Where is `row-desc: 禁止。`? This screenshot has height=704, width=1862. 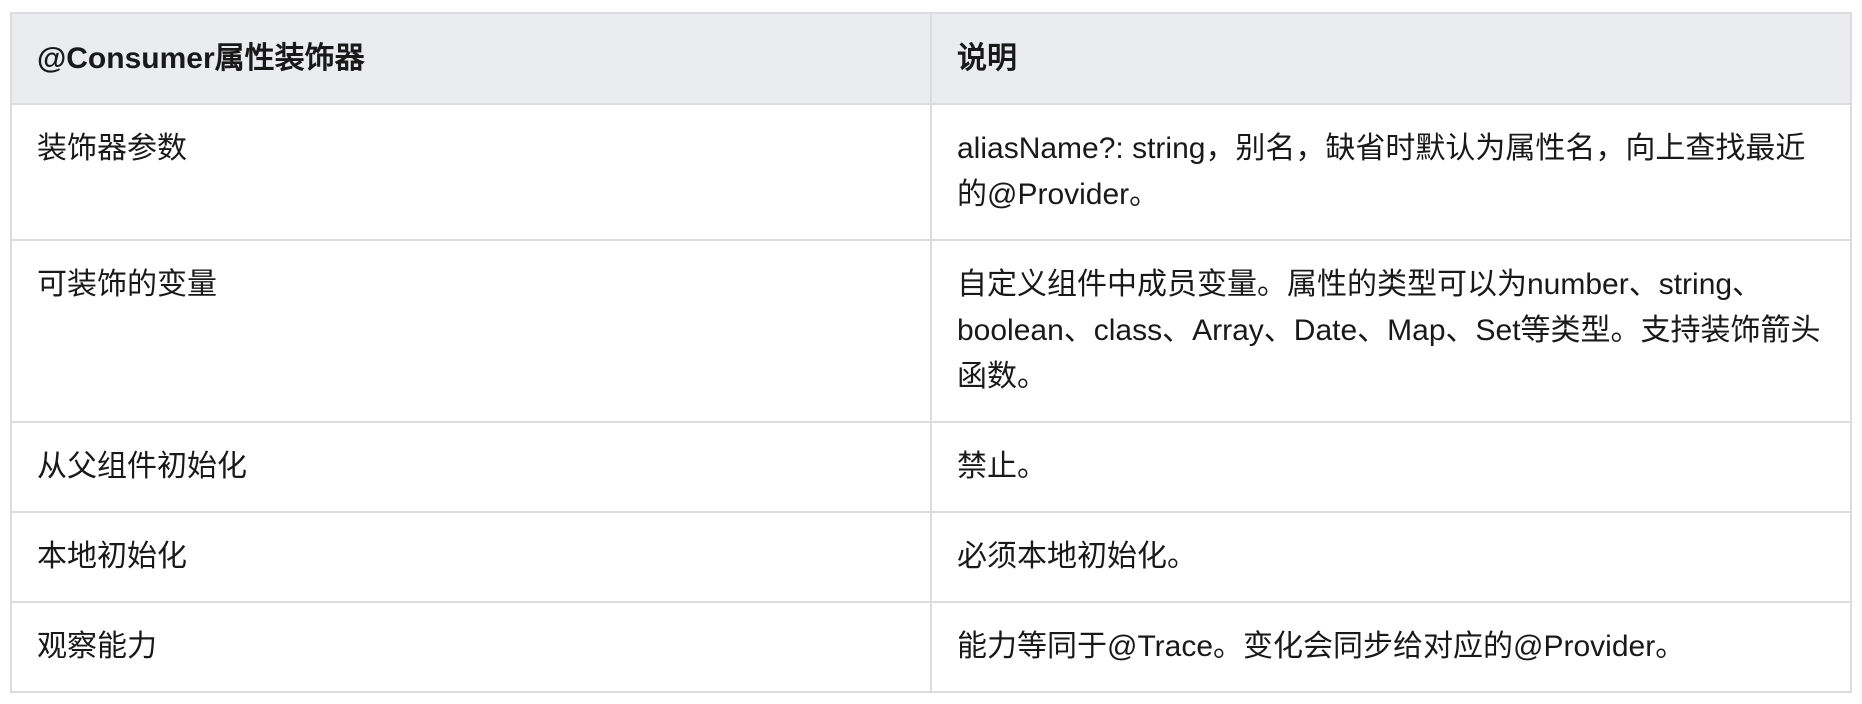
row-desc: 禁止。 is located at coordinates (1391, 467).